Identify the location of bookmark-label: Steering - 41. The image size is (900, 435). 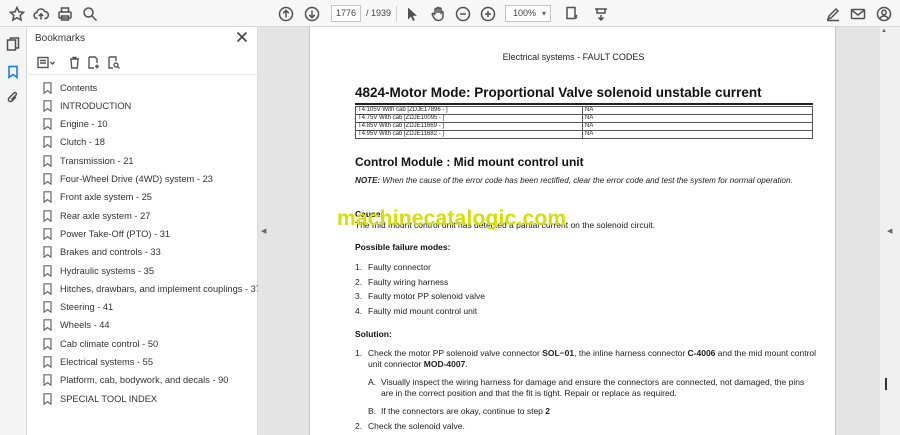
(87, 307).